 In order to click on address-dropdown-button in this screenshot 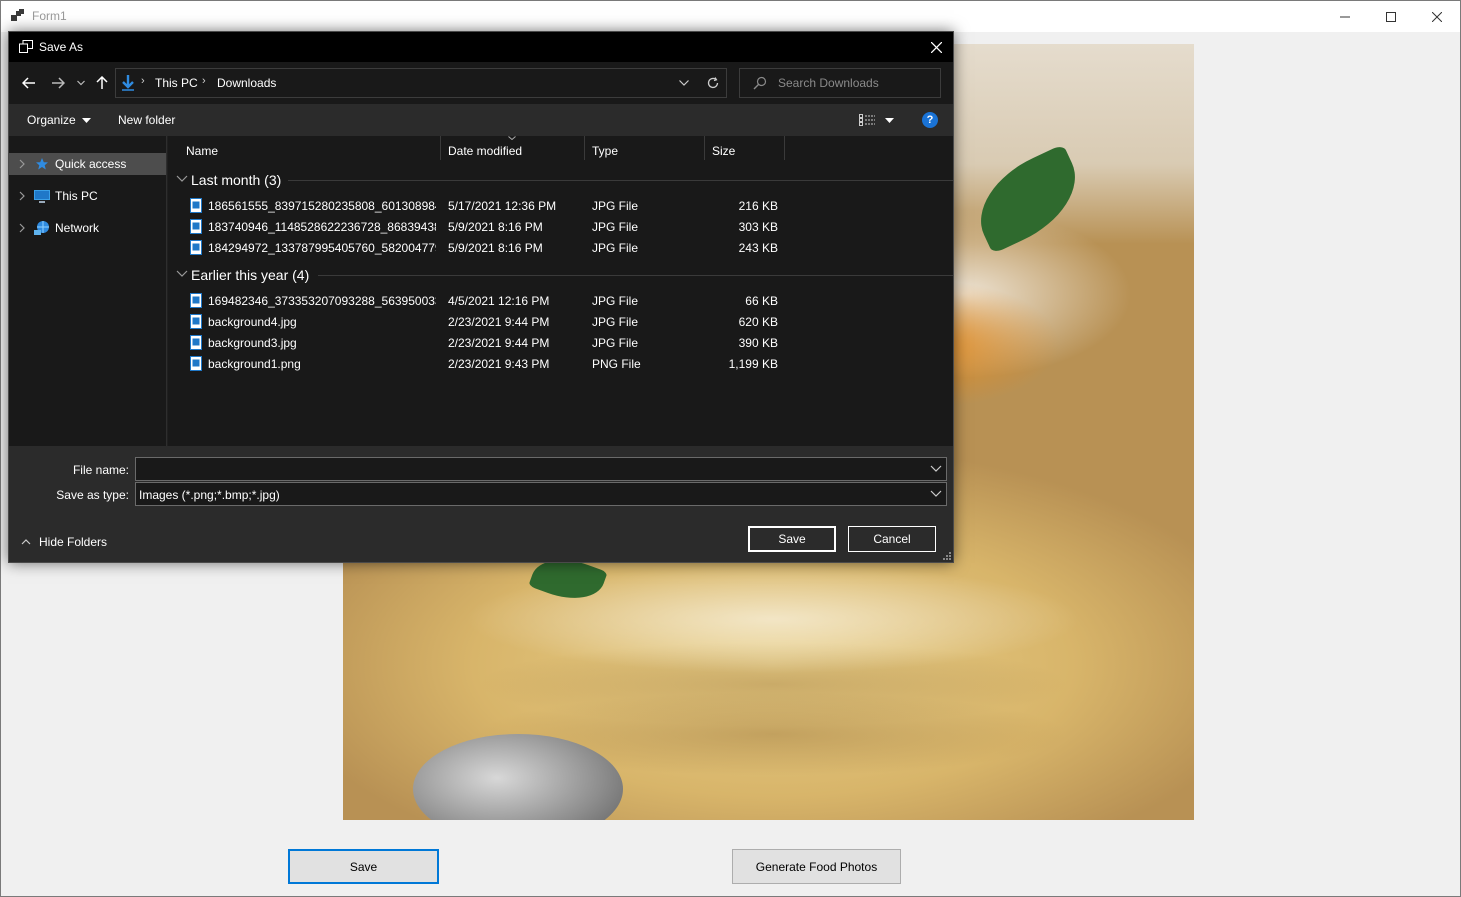, I will do `click(684, 83)`.